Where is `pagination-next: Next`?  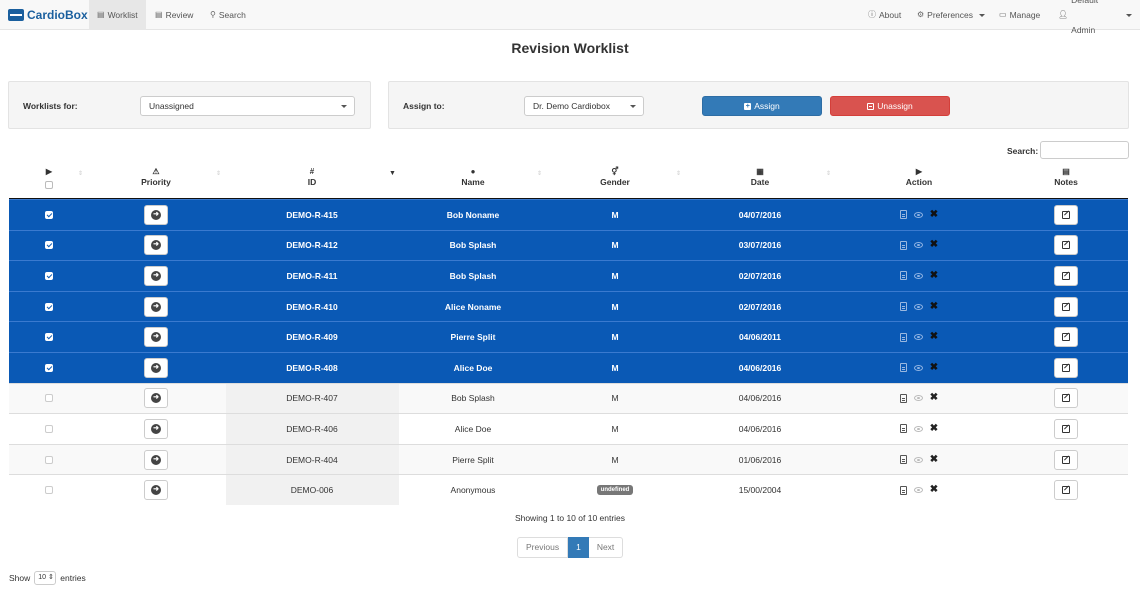 pagination-next: Next is located at coordinates (606, 547).